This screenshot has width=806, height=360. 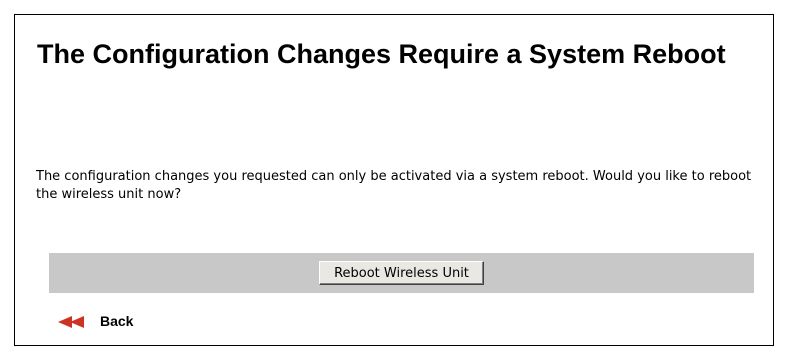 What do you see at coordinates (73, 321) in the screenshot?
I see `double-arrow-left-icon` at bounding box center [73, 321].